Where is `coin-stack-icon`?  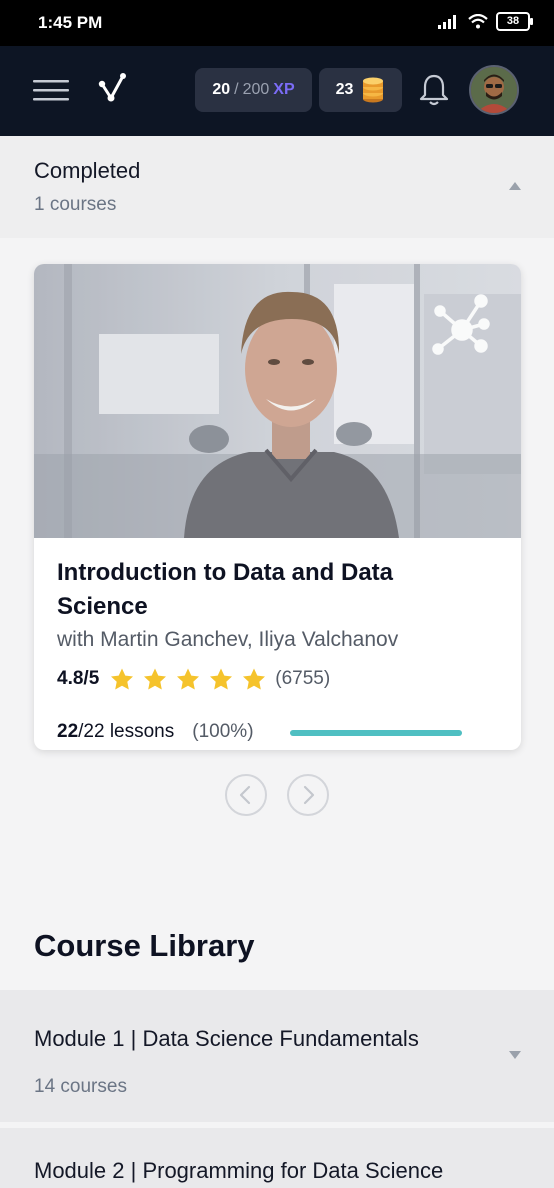
coin-stack-icon is located at coordinates (373, 90).